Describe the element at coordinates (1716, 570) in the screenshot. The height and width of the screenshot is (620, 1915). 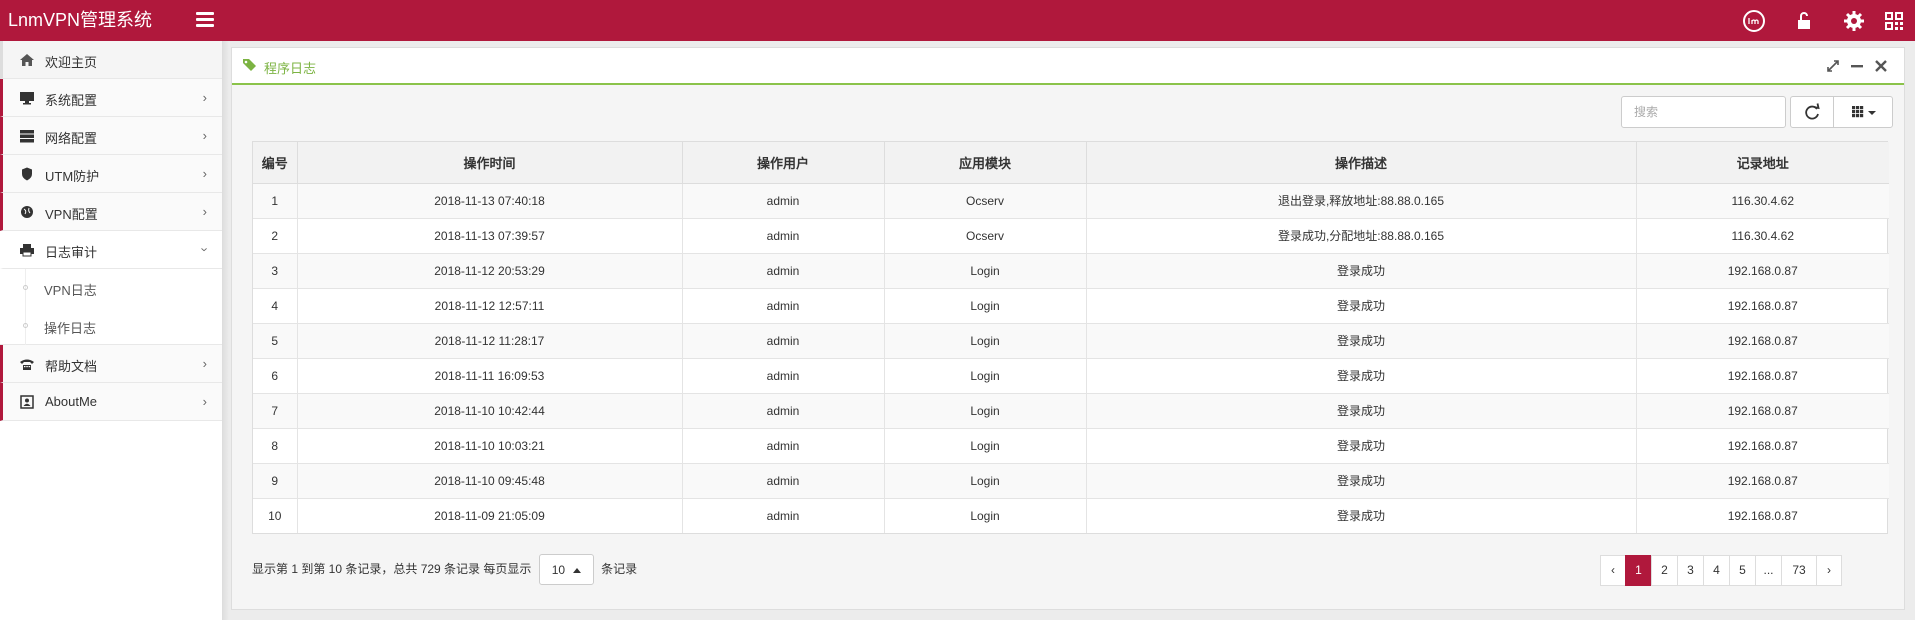
I see `page-4: 4` at that location.